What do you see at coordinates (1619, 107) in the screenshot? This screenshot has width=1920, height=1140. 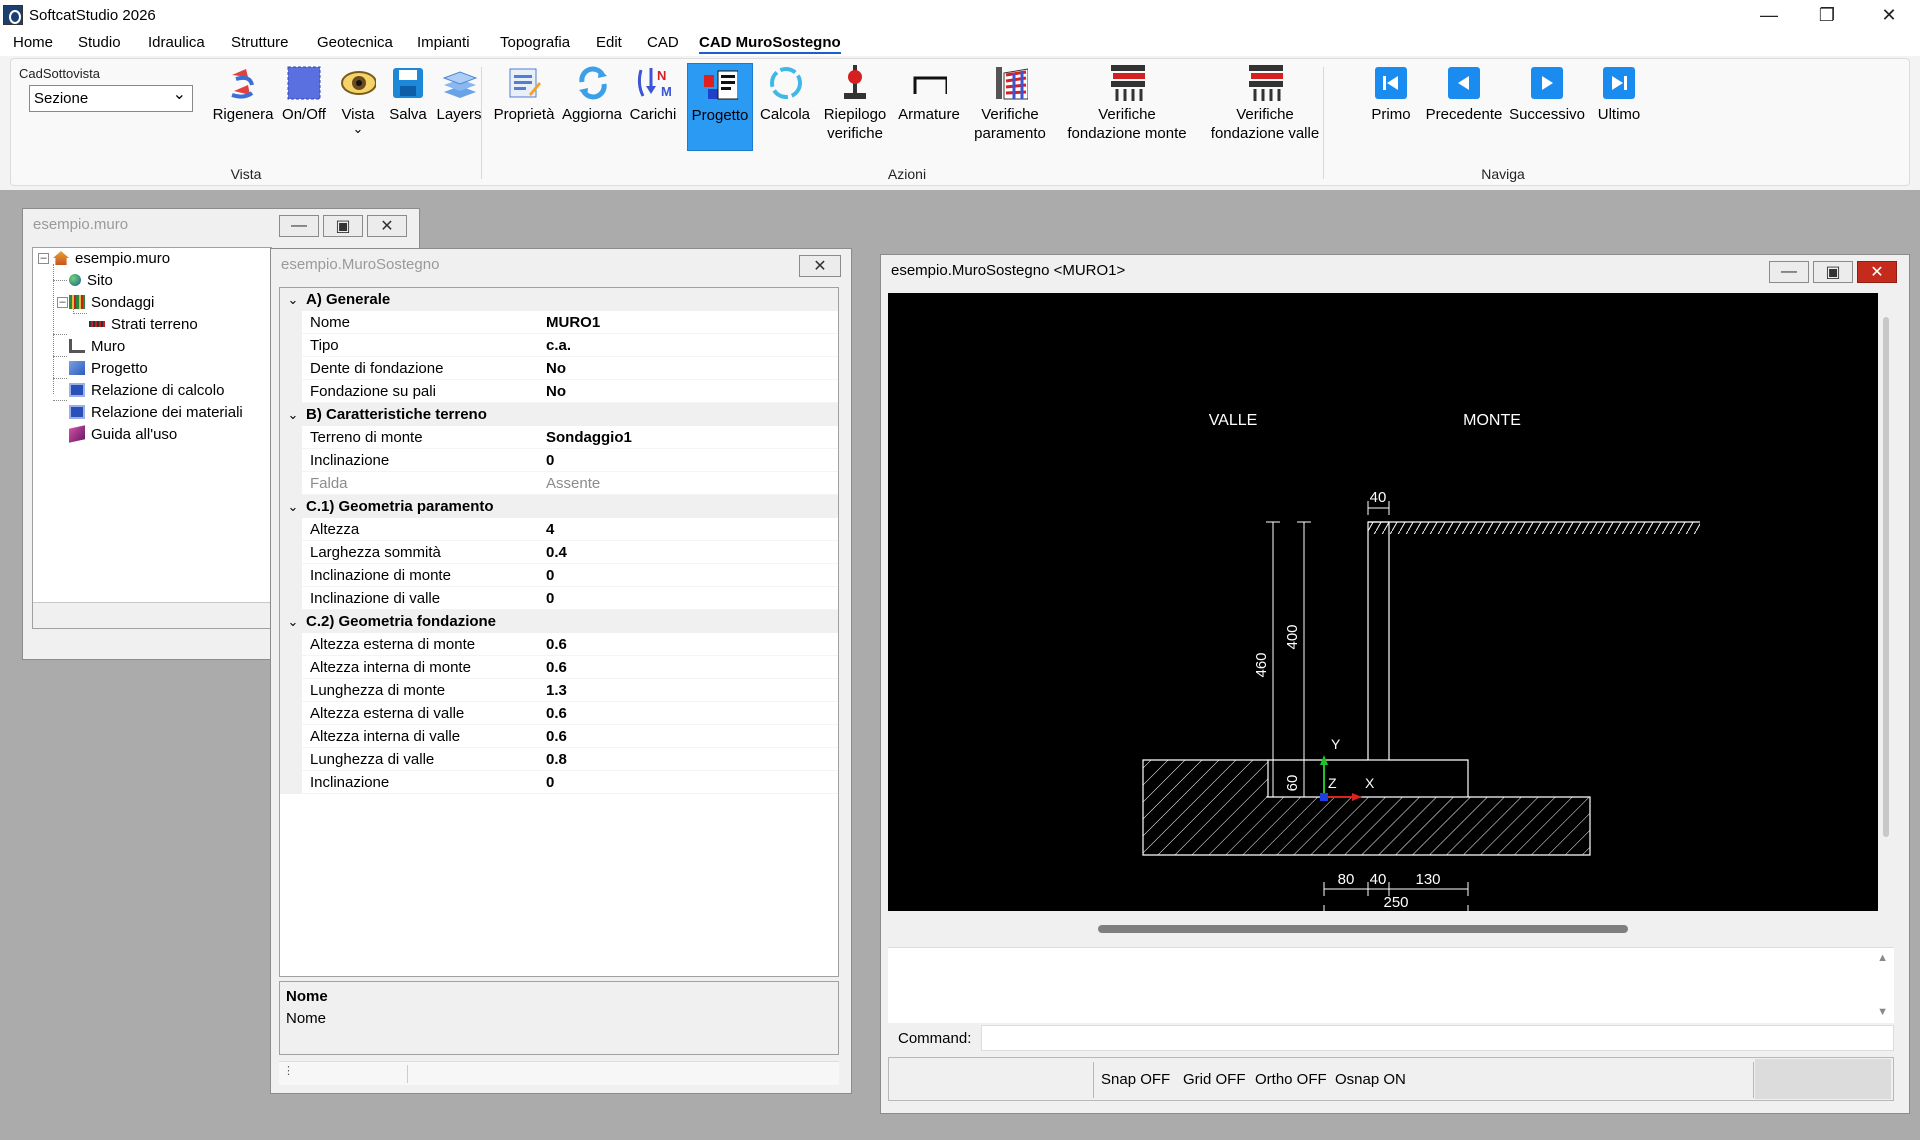 I see `ultimo-button: Ultimo` at bounding box center [1619, 107].